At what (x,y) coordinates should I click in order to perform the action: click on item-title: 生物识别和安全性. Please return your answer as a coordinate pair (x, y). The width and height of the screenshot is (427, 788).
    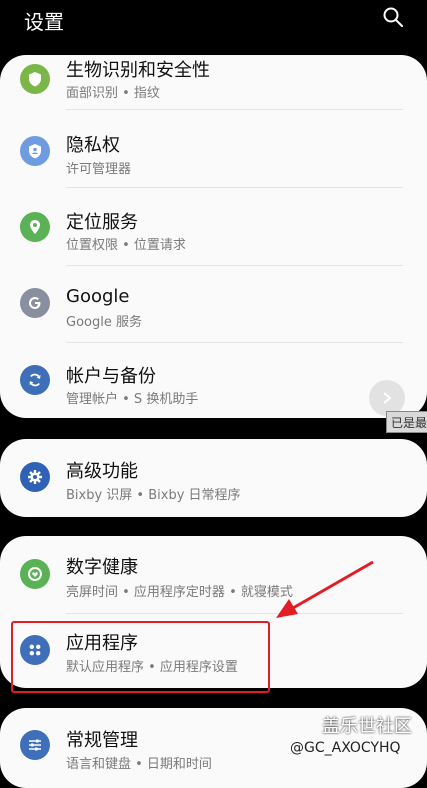
    Looking at the image, I should click on (138, 70).